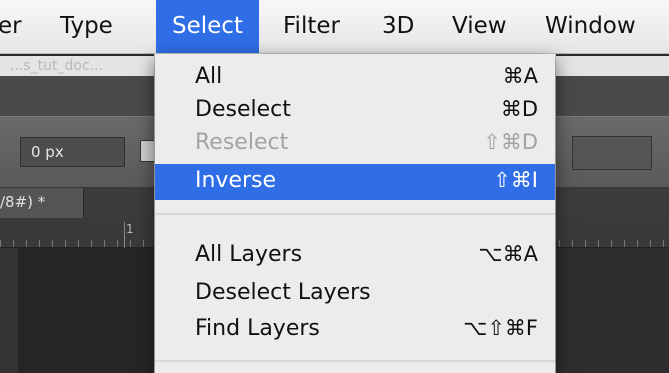  What do you see at coordinates (612, 153) in the screenshot?
I see `options-field` at bounding box center [612, 153].